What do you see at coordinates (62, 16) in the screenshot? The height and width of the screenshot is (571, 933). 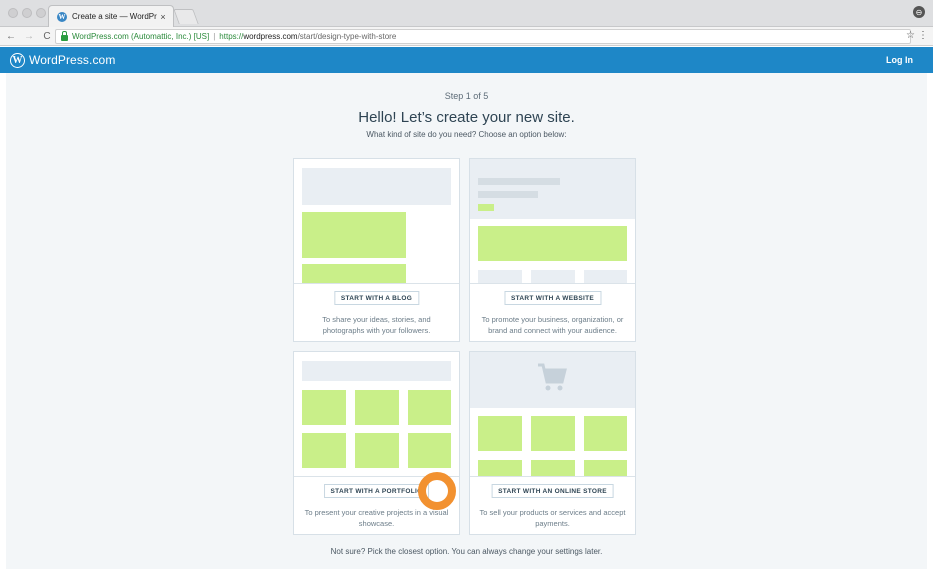 I see `wordpress-favicon-icon: W` at bounding box center [62, 16].